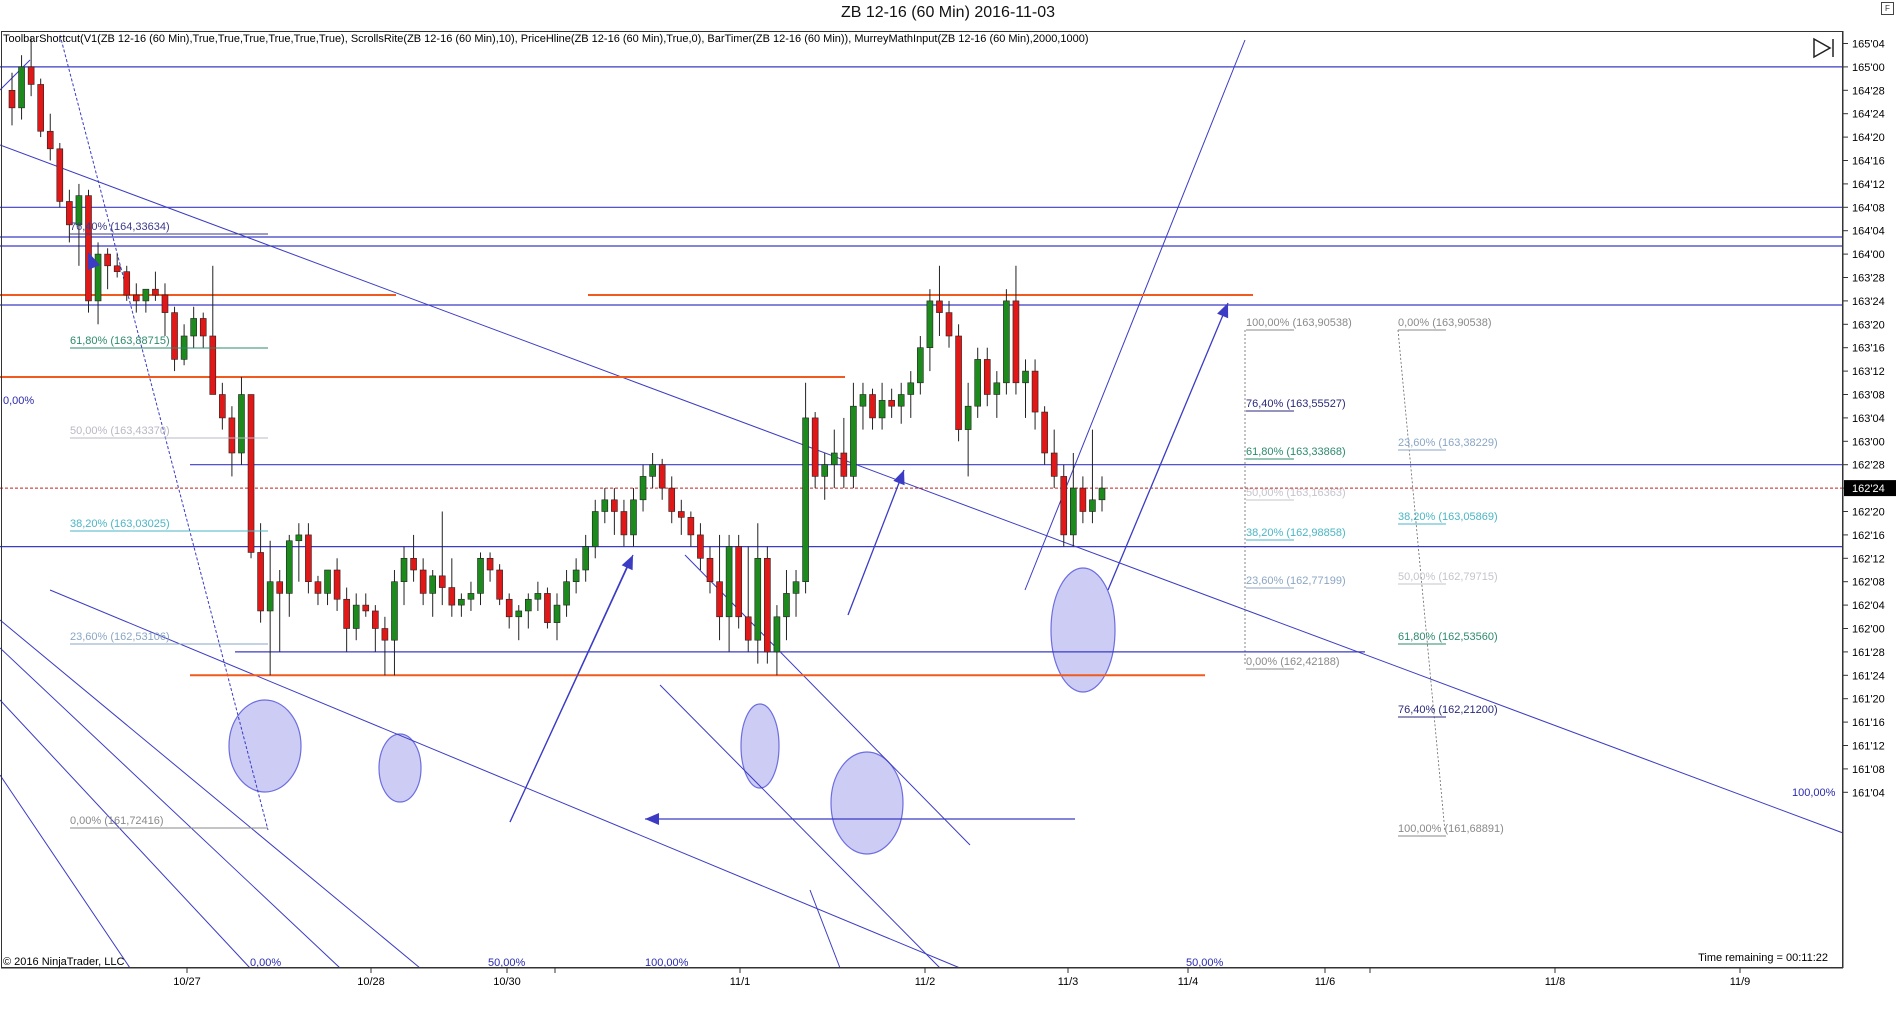 Image resolution: width=1896 pixels, height=1014 pixels. Describe the element at coordinates (1451, 829) in the screenshot. I see `fib-level-label: 100,00% (161,68891)` at that location.